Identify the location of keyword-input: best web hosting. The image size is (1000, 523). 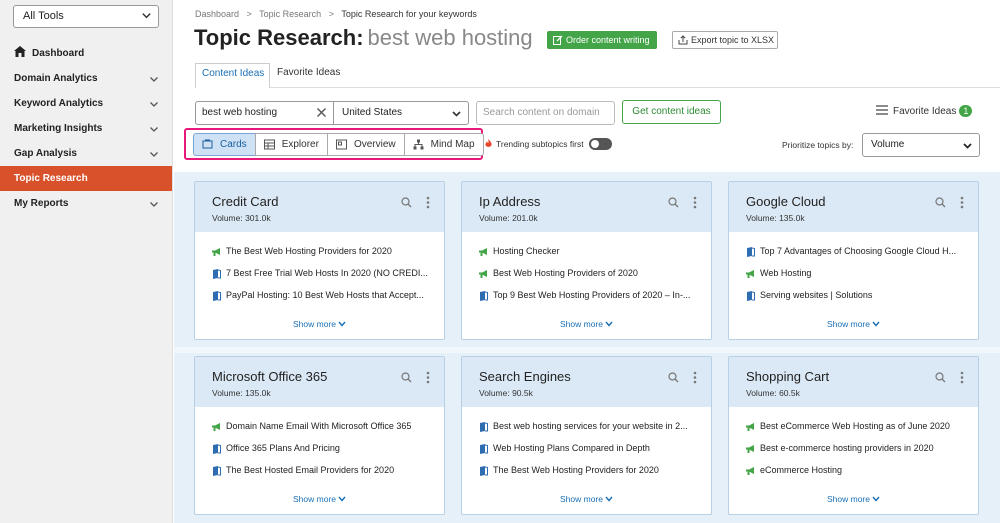
(264, 113).